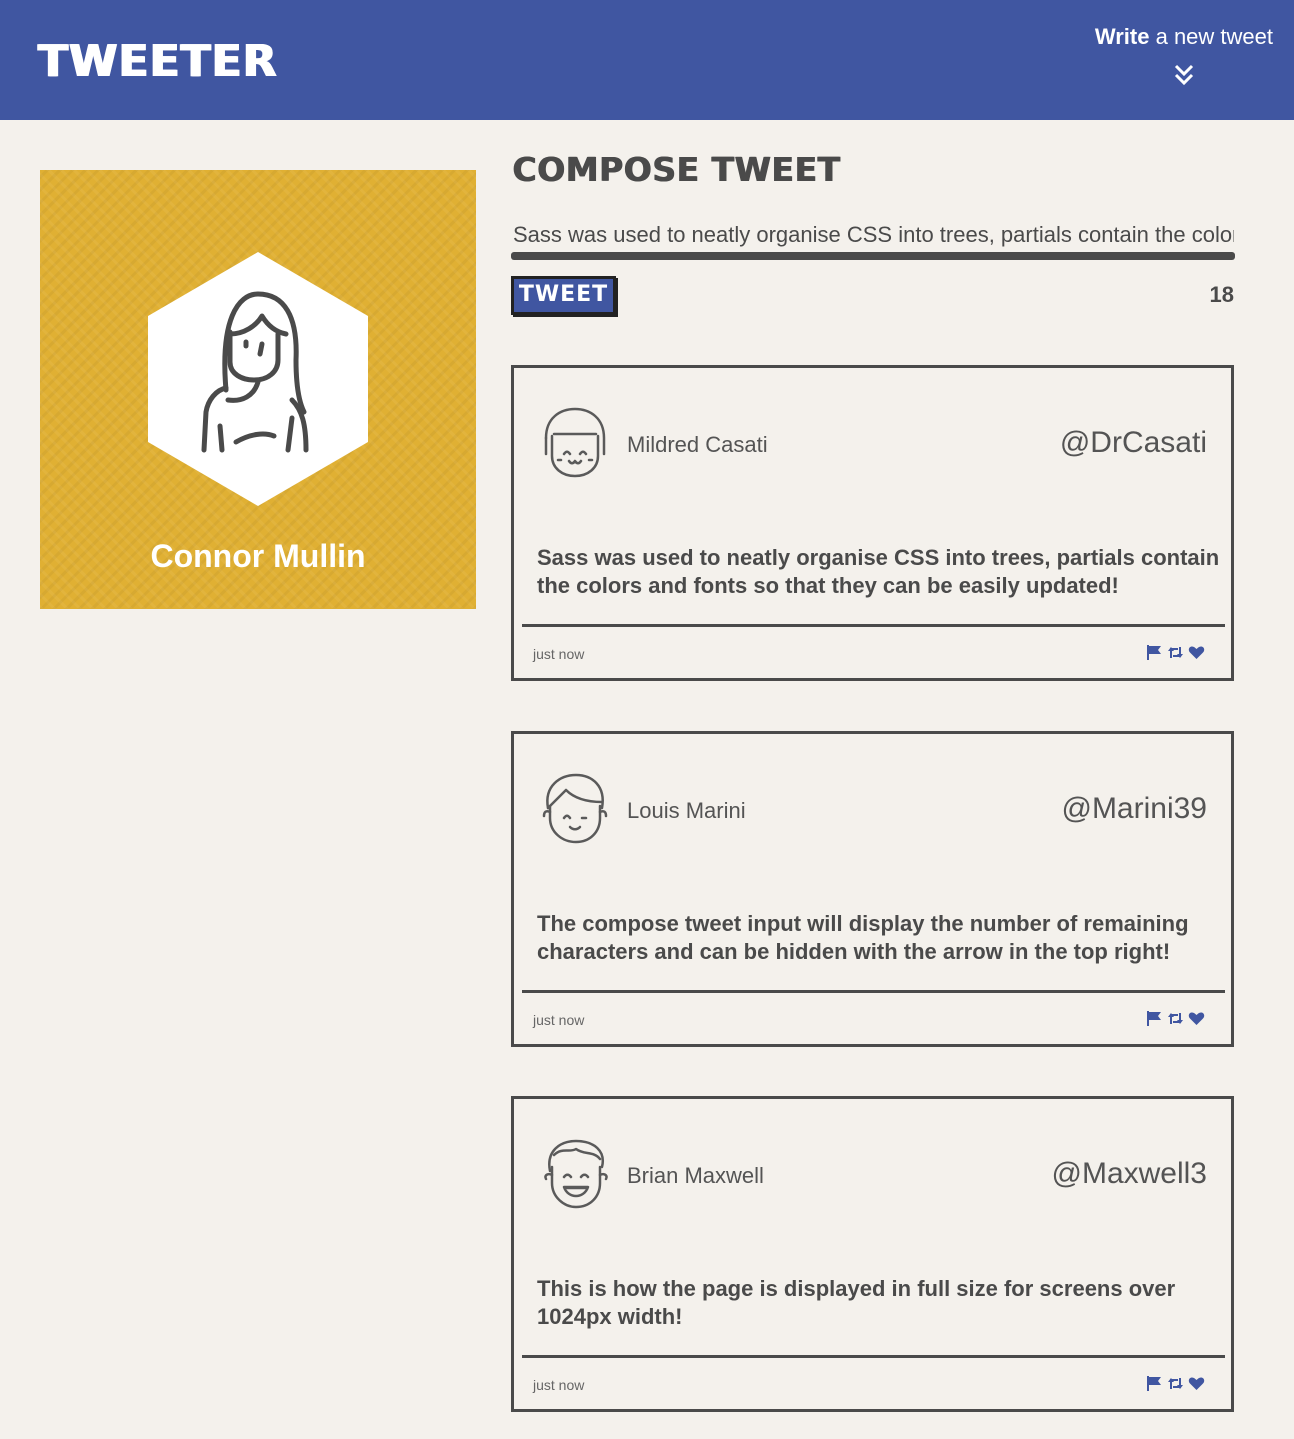 This screenshot has height=1439, width=1294. Describe the element at coordinates (676, 169) in the screenshot. I see `compose-title: COMPOSE TWEET` at that location.